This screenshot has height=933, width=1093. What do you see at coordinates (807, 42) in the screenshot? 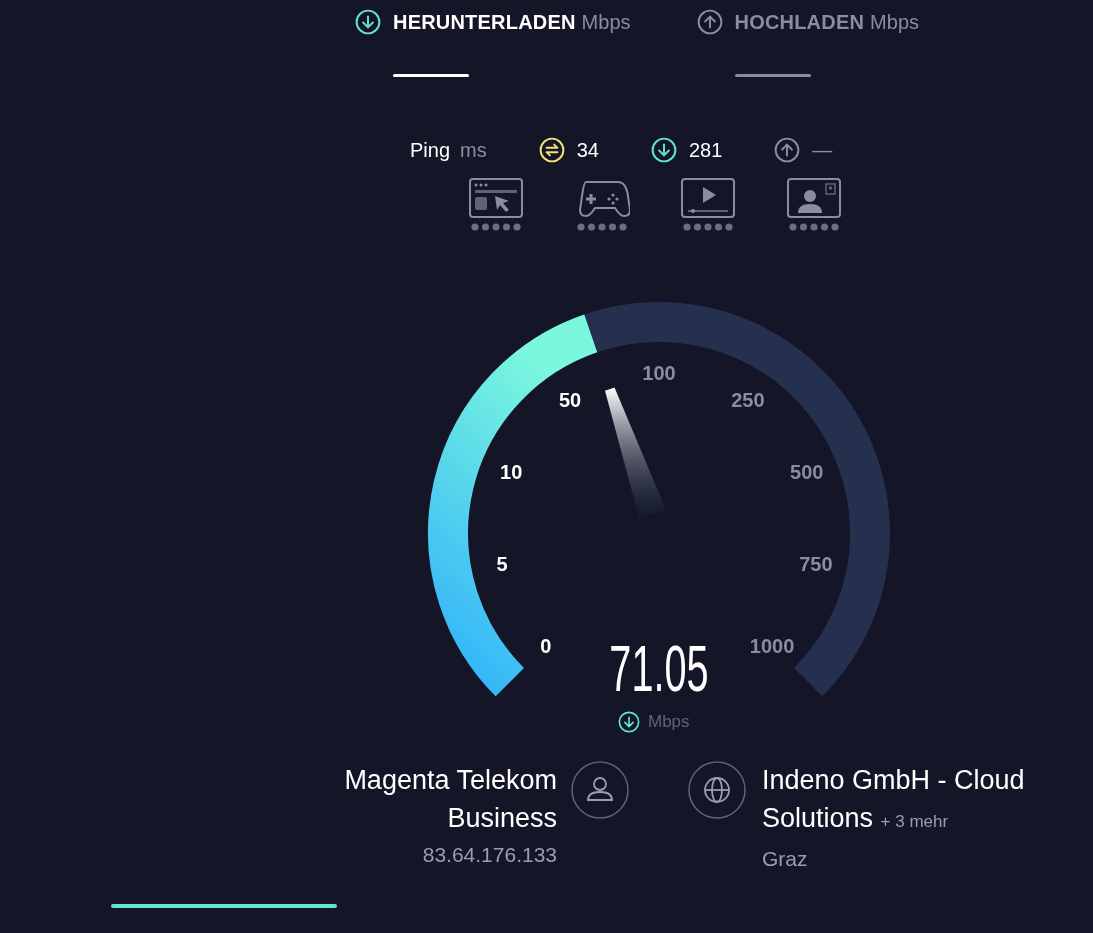
I see `speed-tab: HOCHLADEN Mbps` at bounding box center [807, 42].